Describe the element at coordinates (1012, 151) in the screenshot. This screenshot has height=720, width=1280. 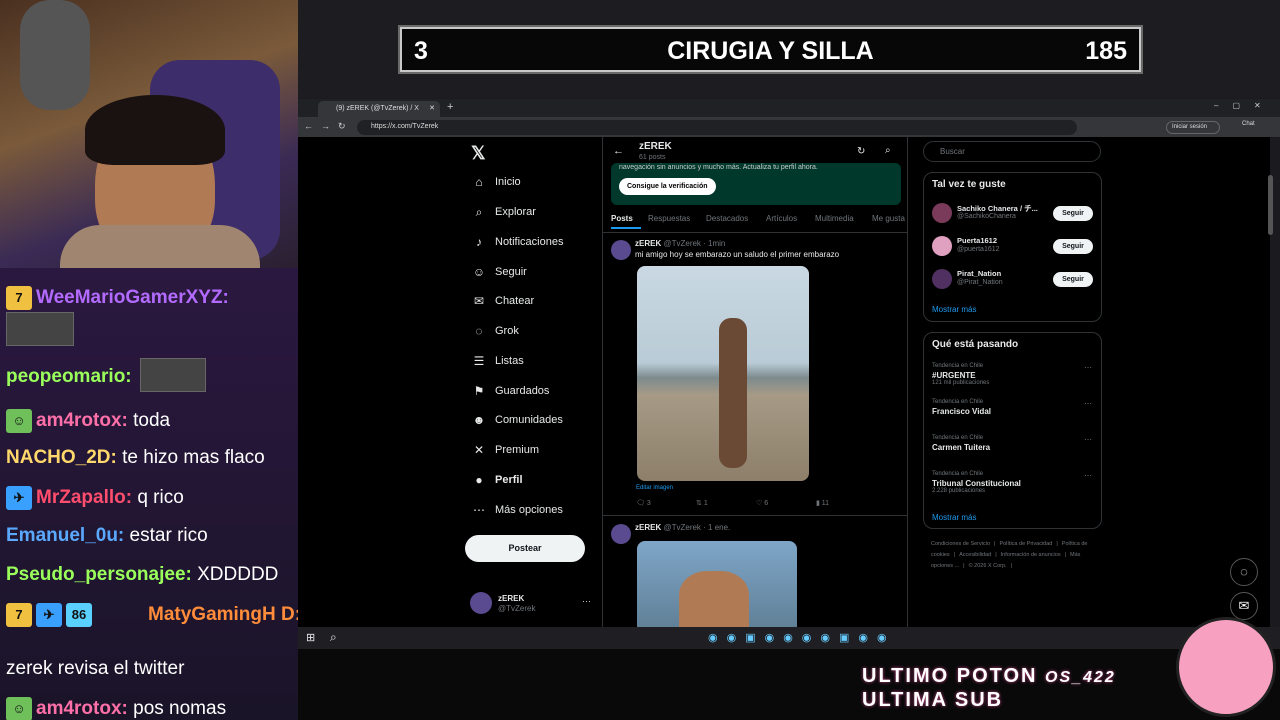
I see `search-input: Buscar` at that location.